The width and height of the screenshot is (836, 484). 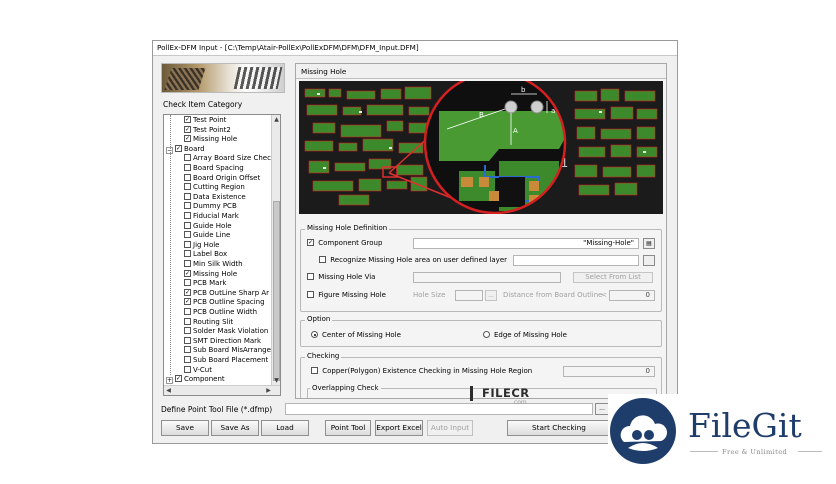 What do you see at coordinates (231, 292) in the screenshot?
I see `tree-item-label: PCB OutLine Sharp Ar` at bounding box center [231, 292].